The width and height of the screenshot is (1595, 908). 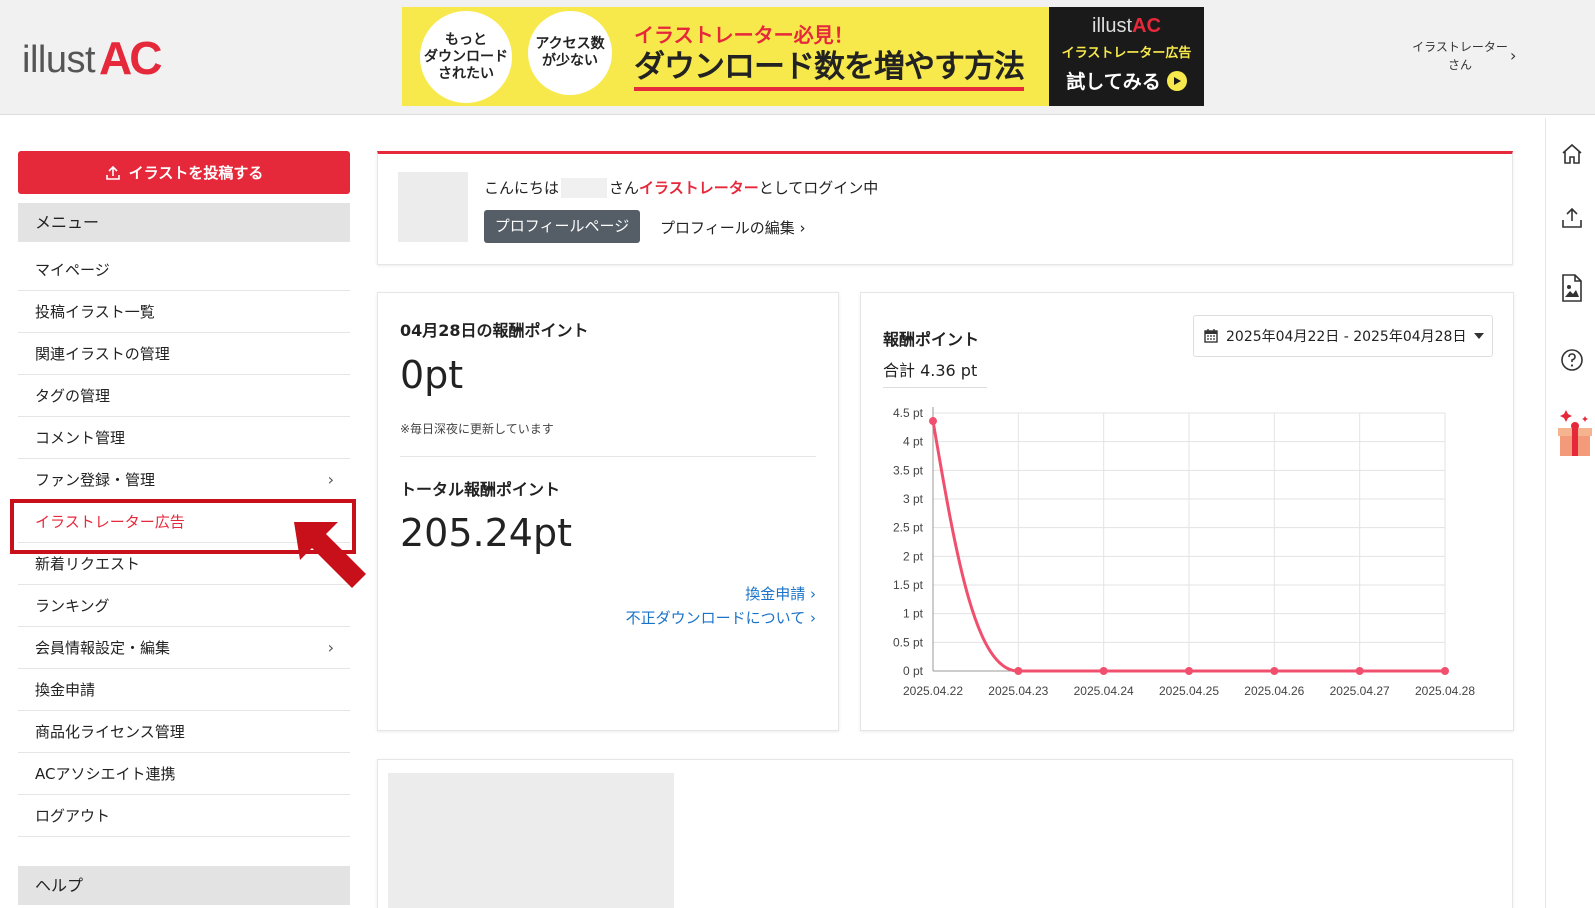 I want to click on sidebar-item-label: 商品化ライセンス管理, so click(x=110, y=732).